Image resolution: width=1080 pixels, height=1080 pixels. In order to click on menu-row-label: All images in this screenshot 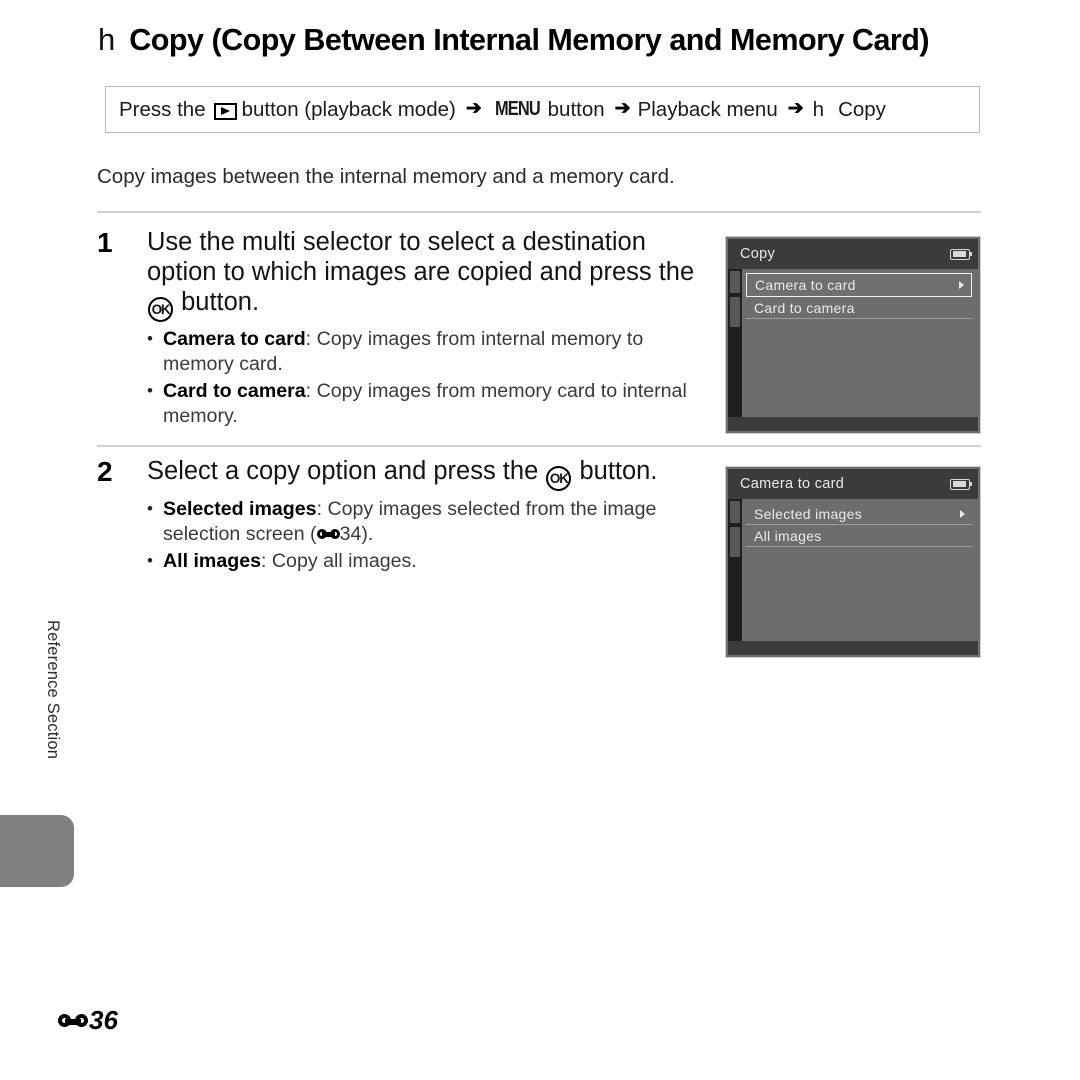, I will do `click(788, 536)`.